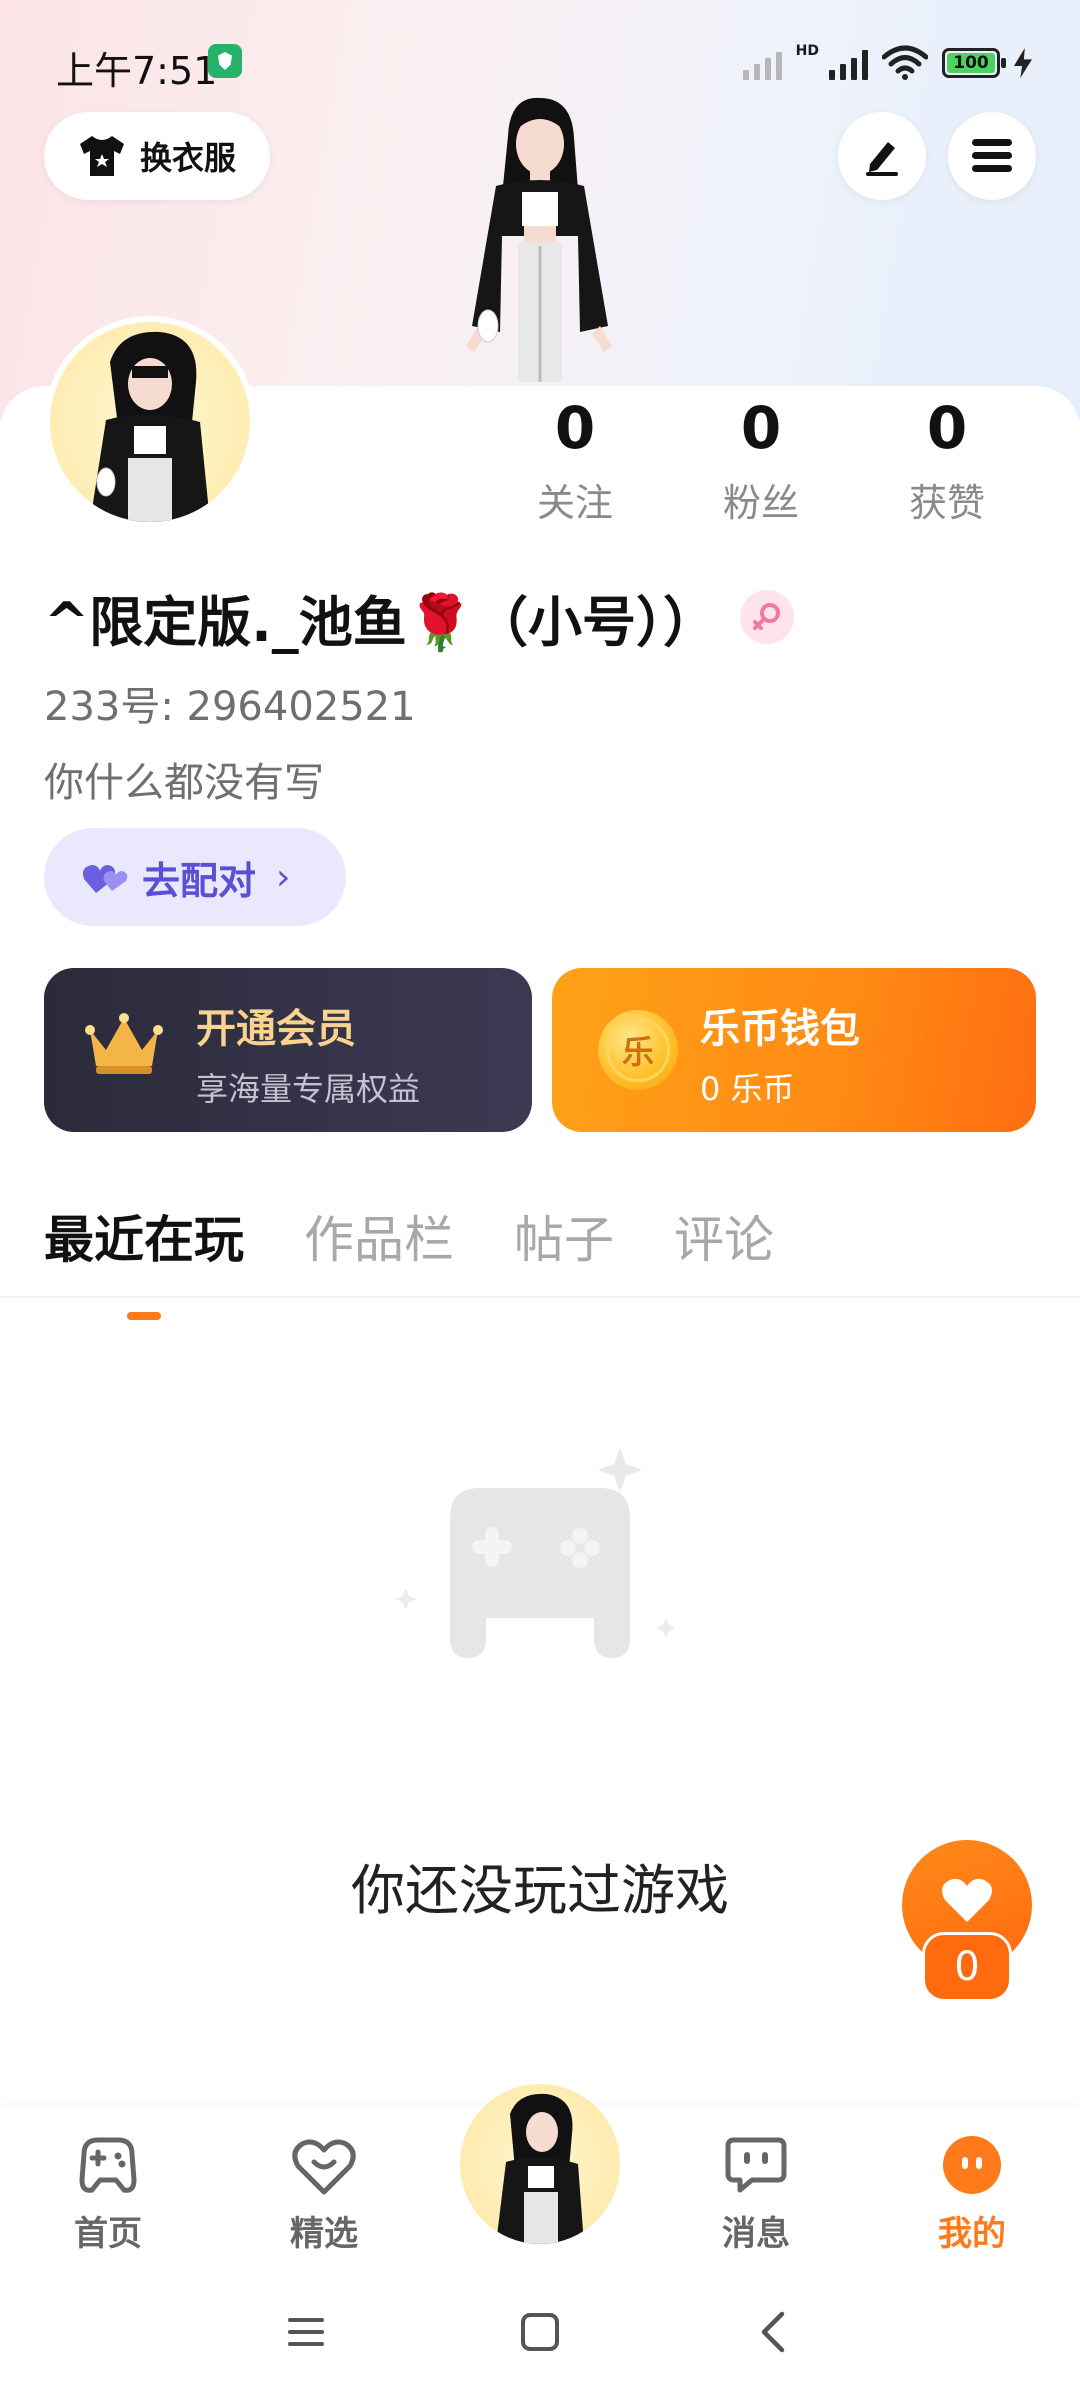 The height and width of the screenshot is (2400, 1080). What do you see at coordinates (967, 1900) in the screenshot?
I see `heart-icon` at bounding box center [967, 1900].